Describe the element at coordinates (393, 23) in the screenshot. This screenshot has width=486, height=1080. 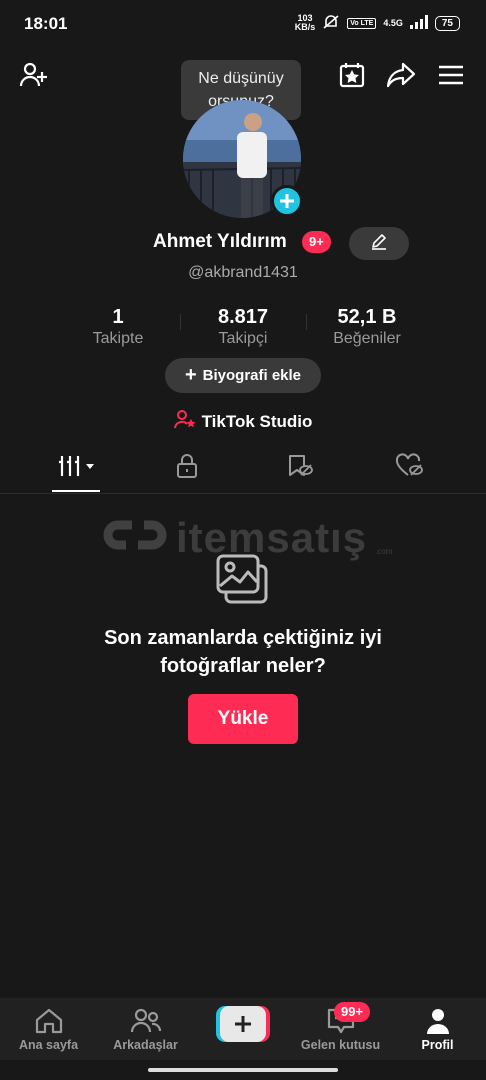
I see `network-type: 4.5G` at that location.